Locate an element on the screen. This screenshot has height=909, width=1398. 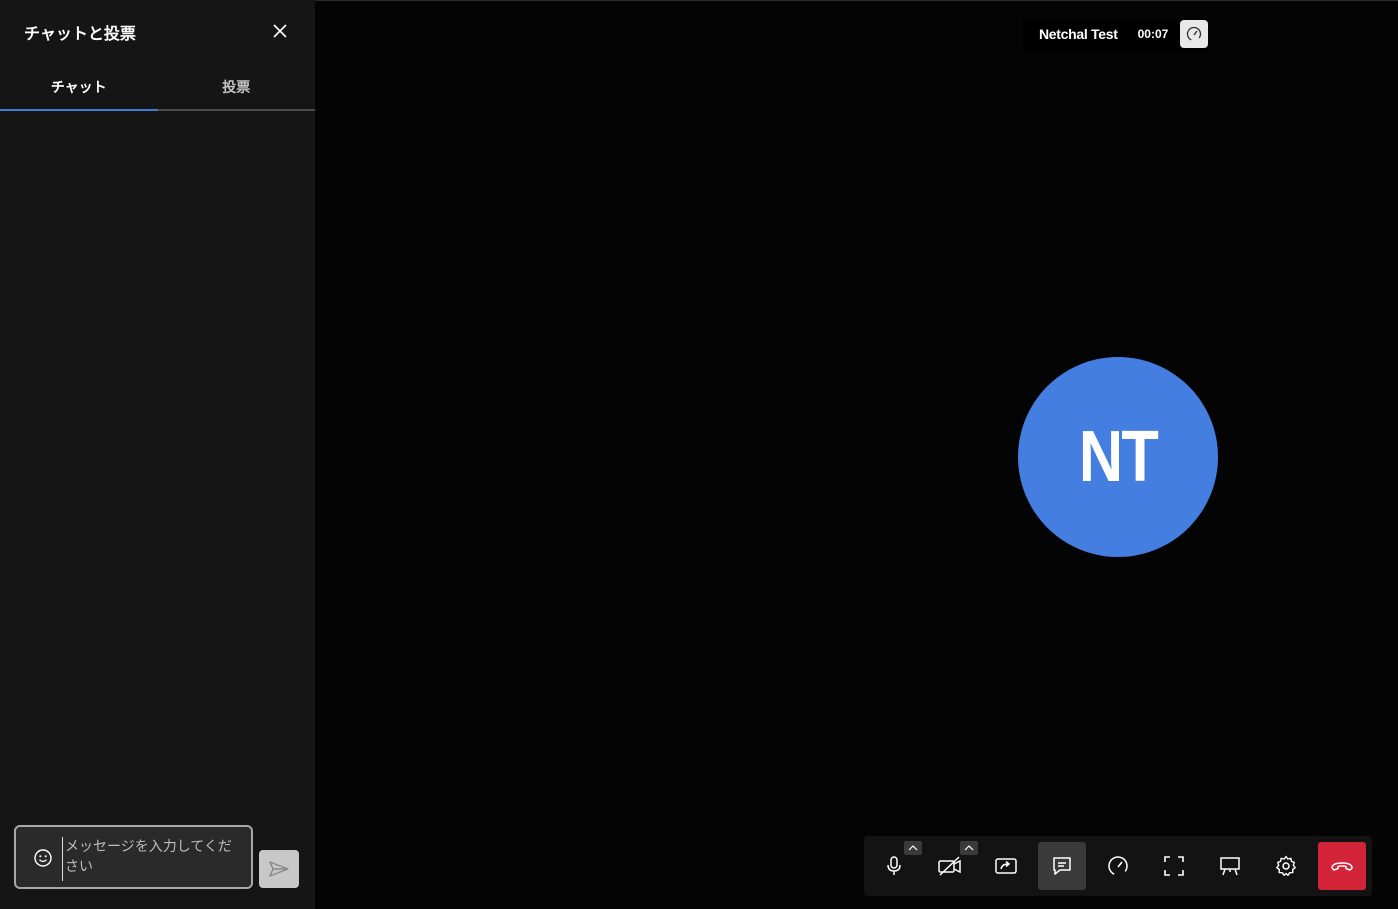
microphone-options-button is located at coordinates (913, 848).